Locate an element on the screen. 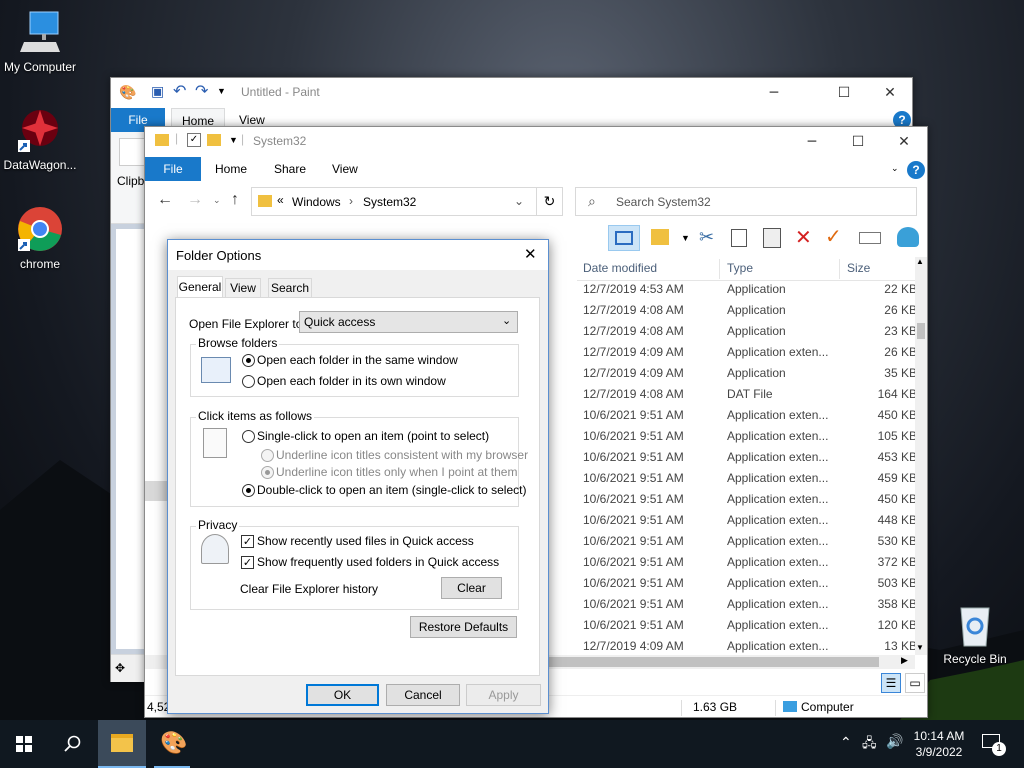  close-button: ✕ is located at coordinates (890, 93).